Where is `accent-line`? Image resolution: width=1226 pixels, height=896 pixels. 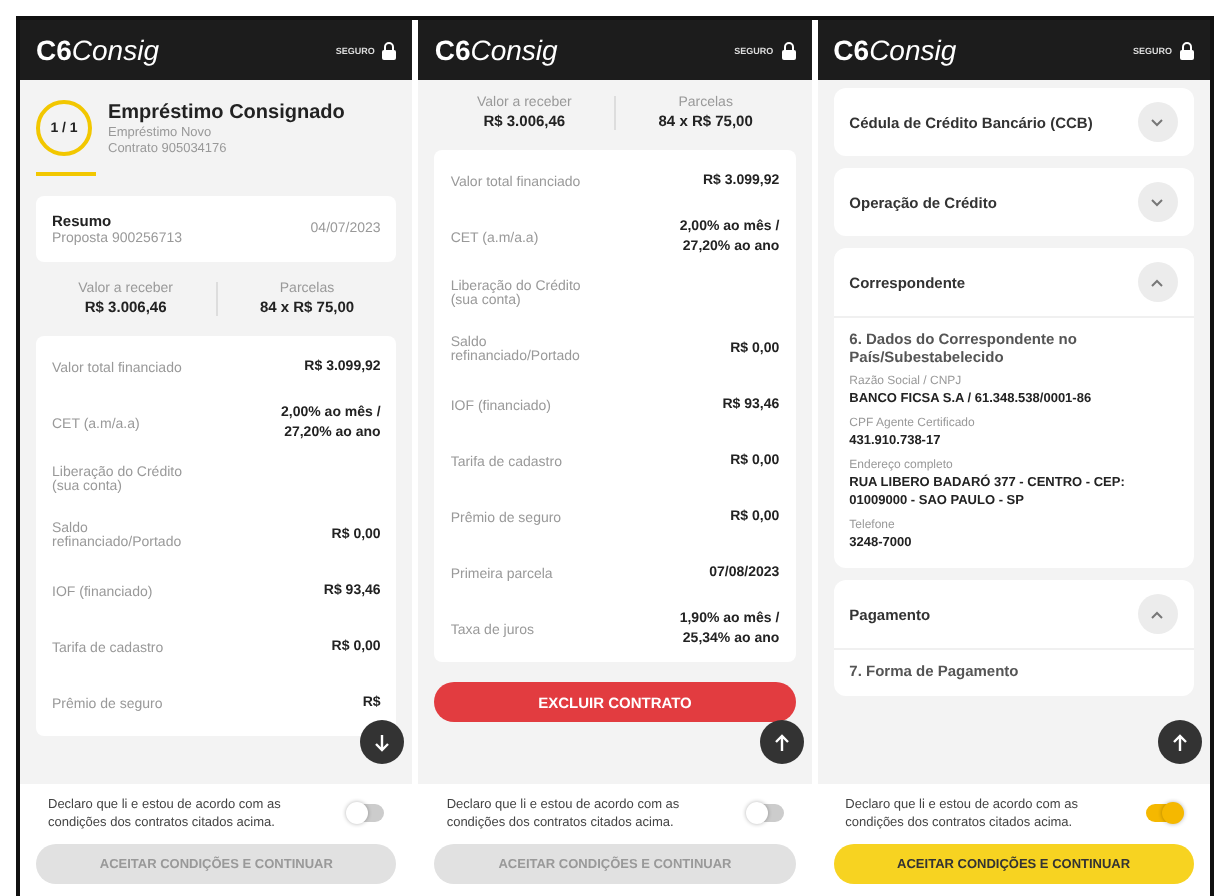
accent-line is located at coordinates (66, 174).